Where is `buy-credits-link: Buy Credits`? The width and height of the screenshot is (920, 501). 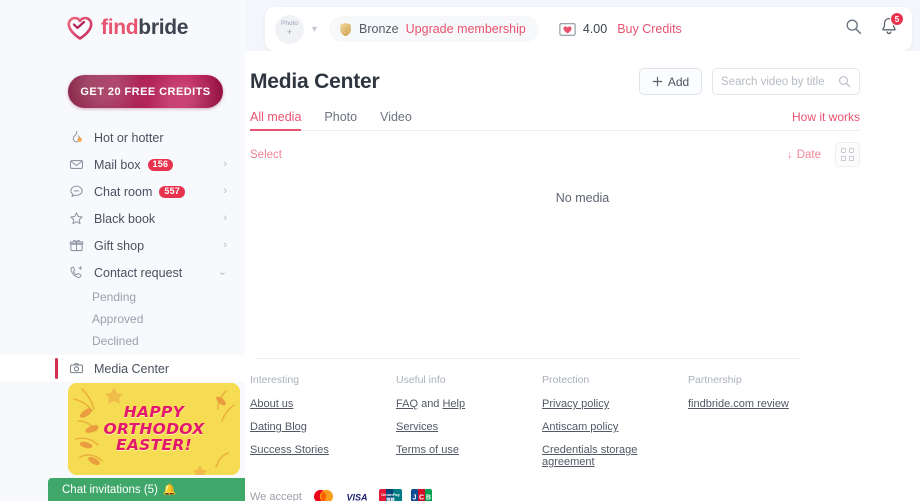
buy-credits-link: Buy Credits is located at coordinates (649, 29).